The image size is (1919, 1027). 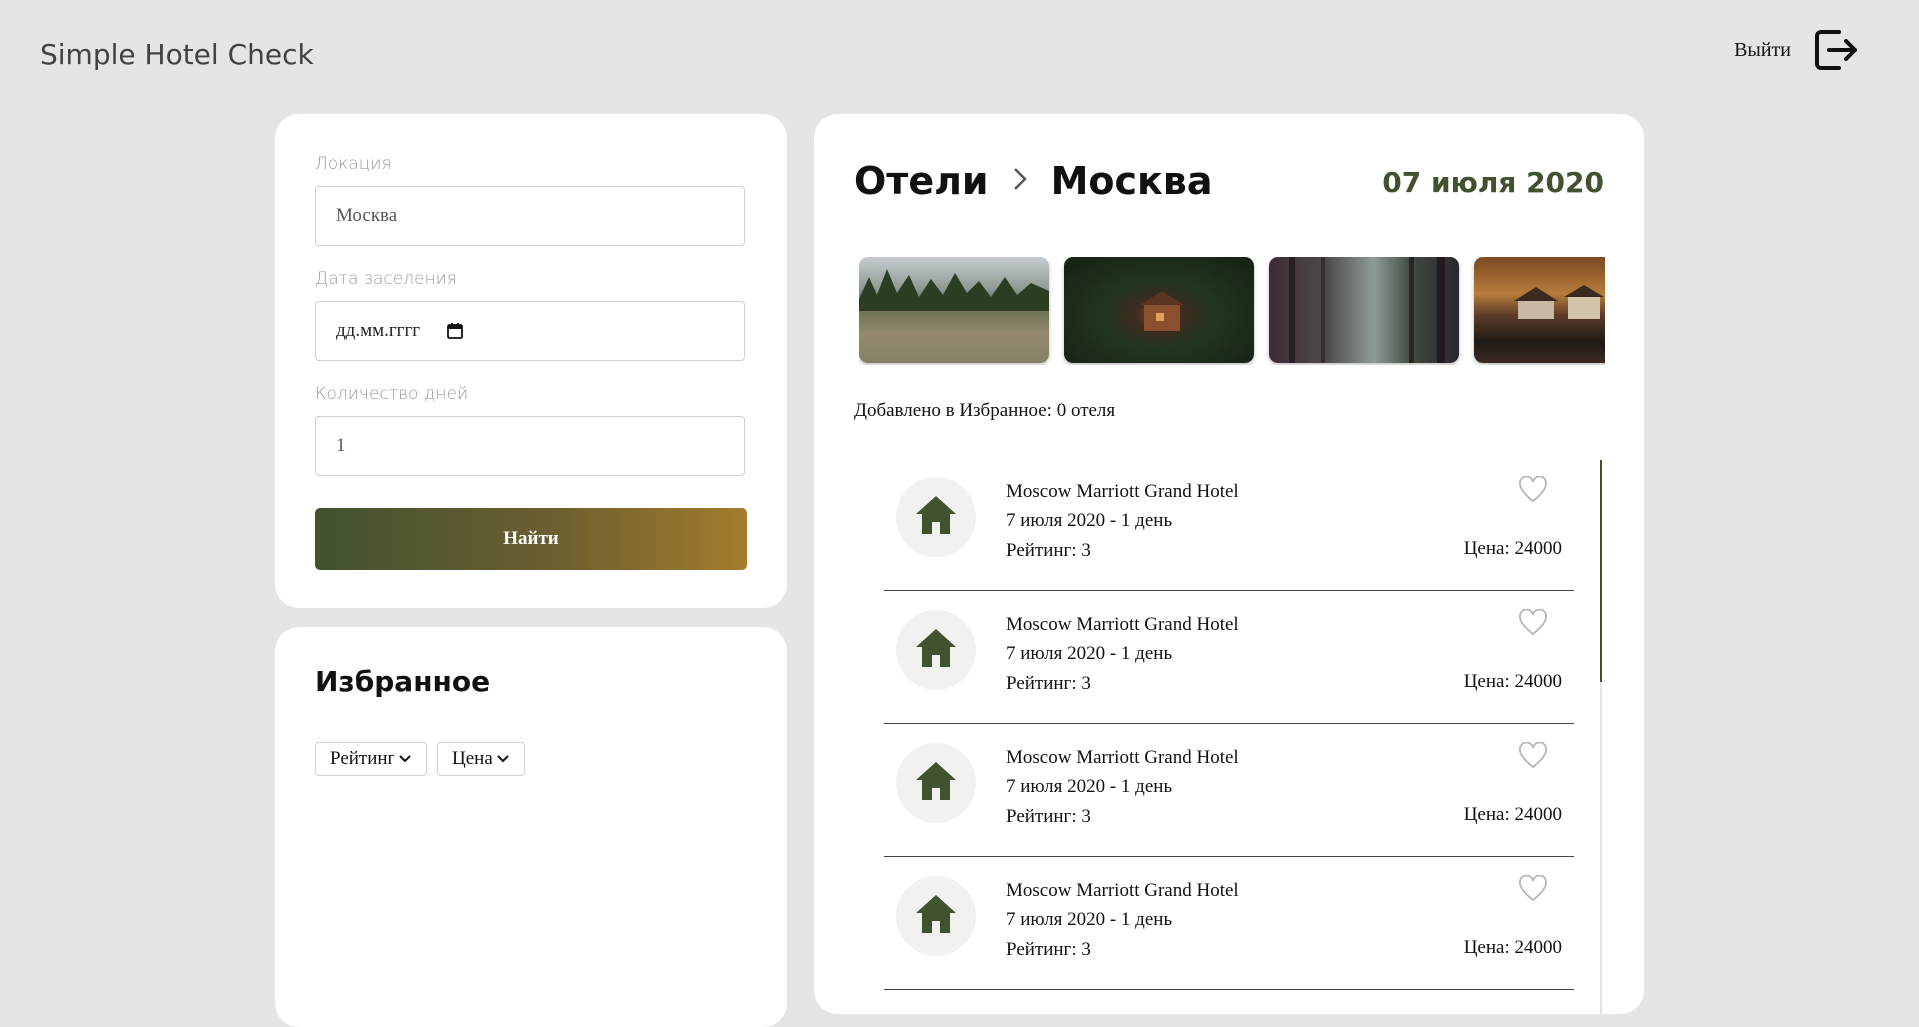 I want to click on days-input: 1, so click(x=530, y=446).